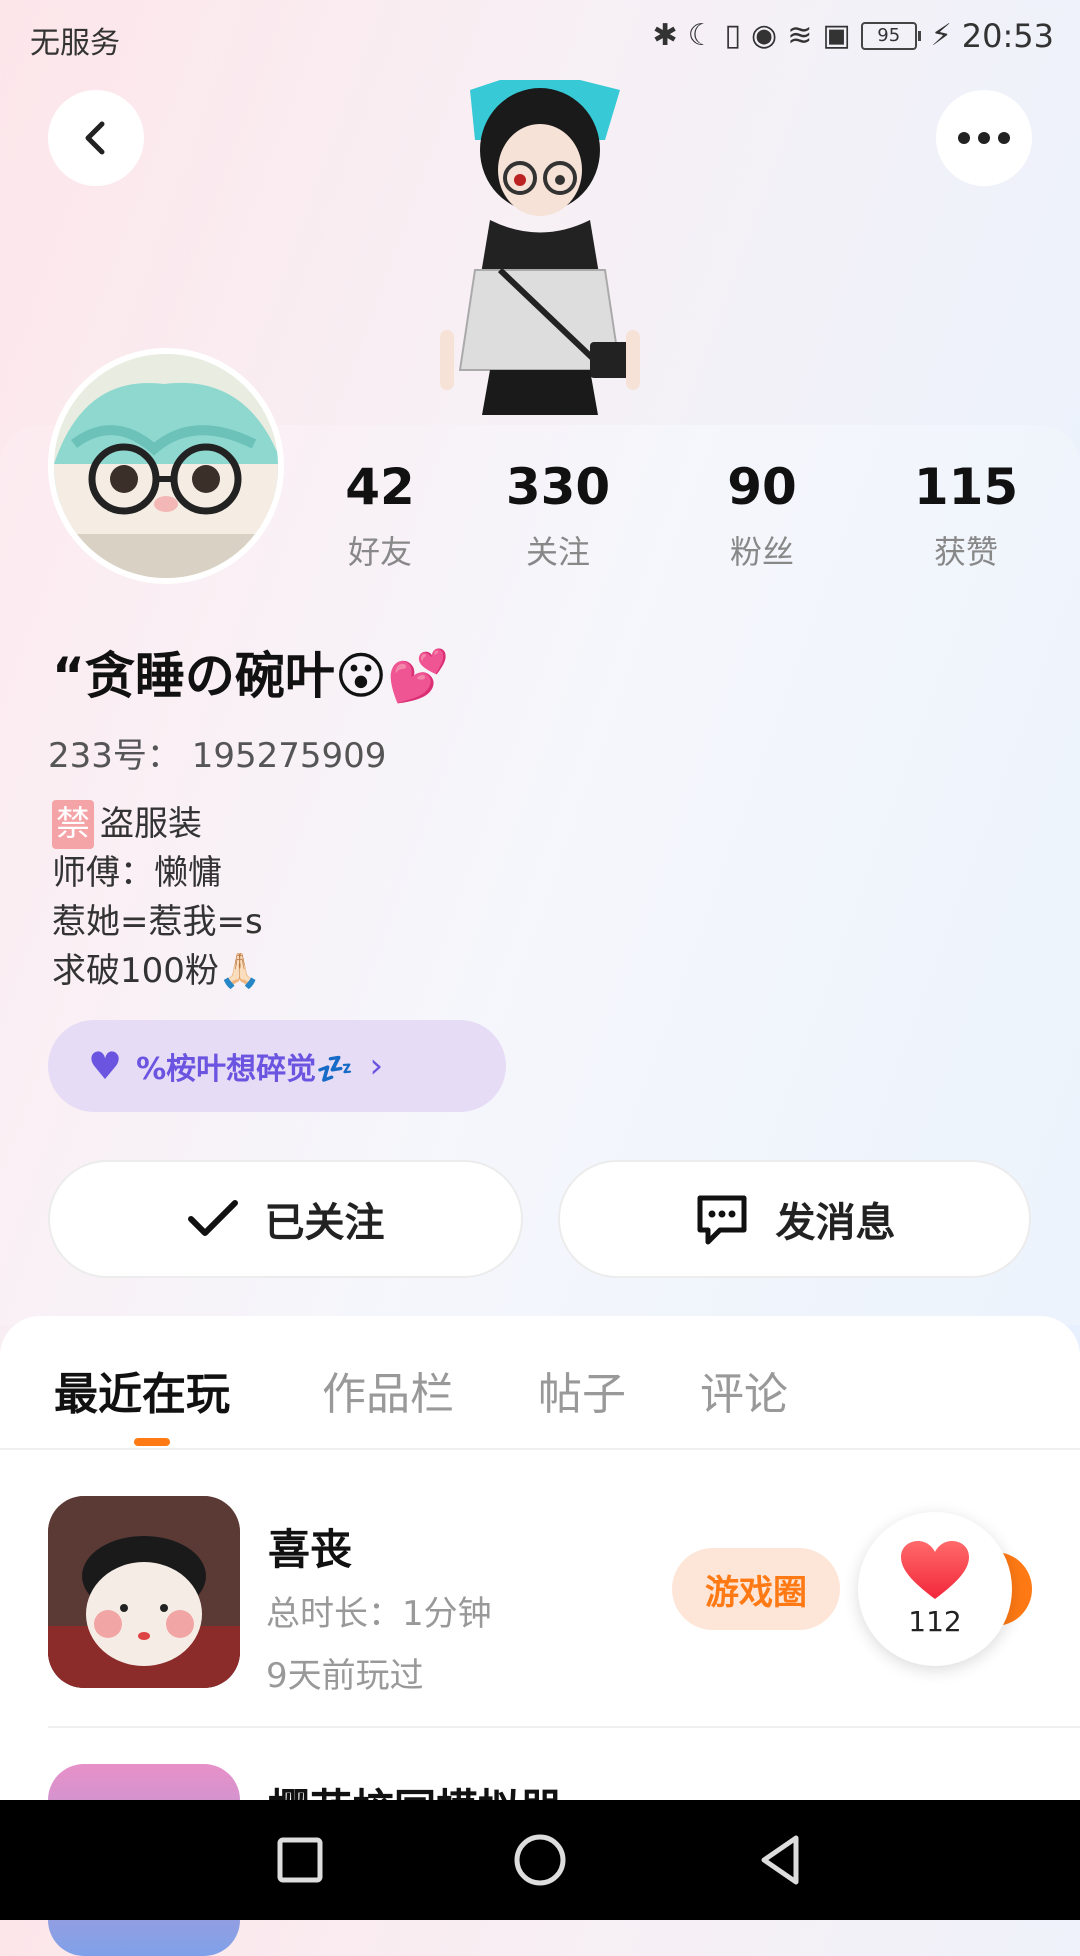  Describe the element at coordinates (166, 466) in the screenshot. I see `avatar` at that location.